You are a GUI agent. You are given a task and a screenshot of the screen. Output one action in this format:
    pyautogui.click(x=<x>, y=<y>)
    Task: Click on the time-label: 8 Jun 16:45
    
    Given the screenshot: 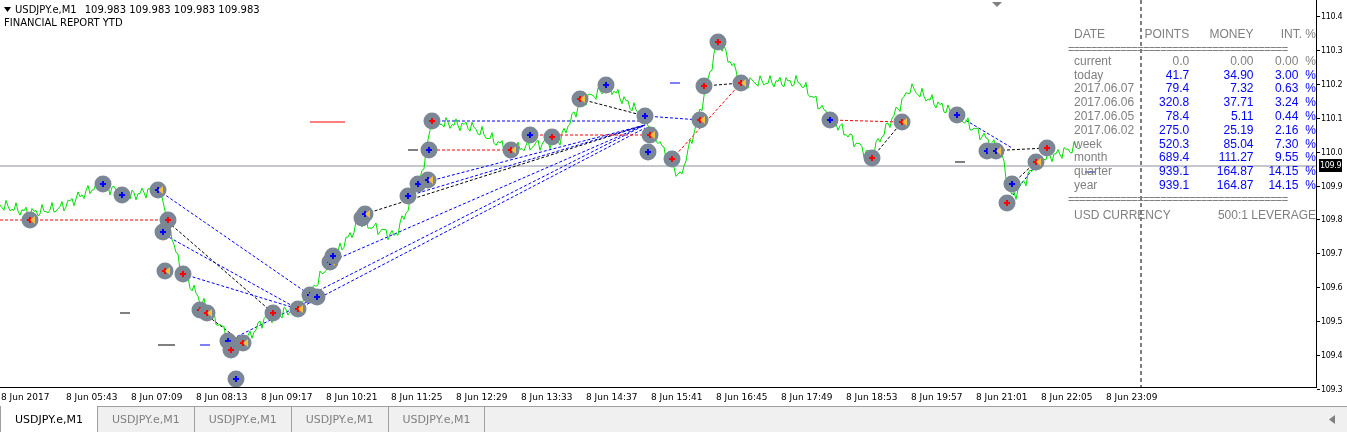 What is the action you would take?
    pyautogui.click(x=742, y=397)
    